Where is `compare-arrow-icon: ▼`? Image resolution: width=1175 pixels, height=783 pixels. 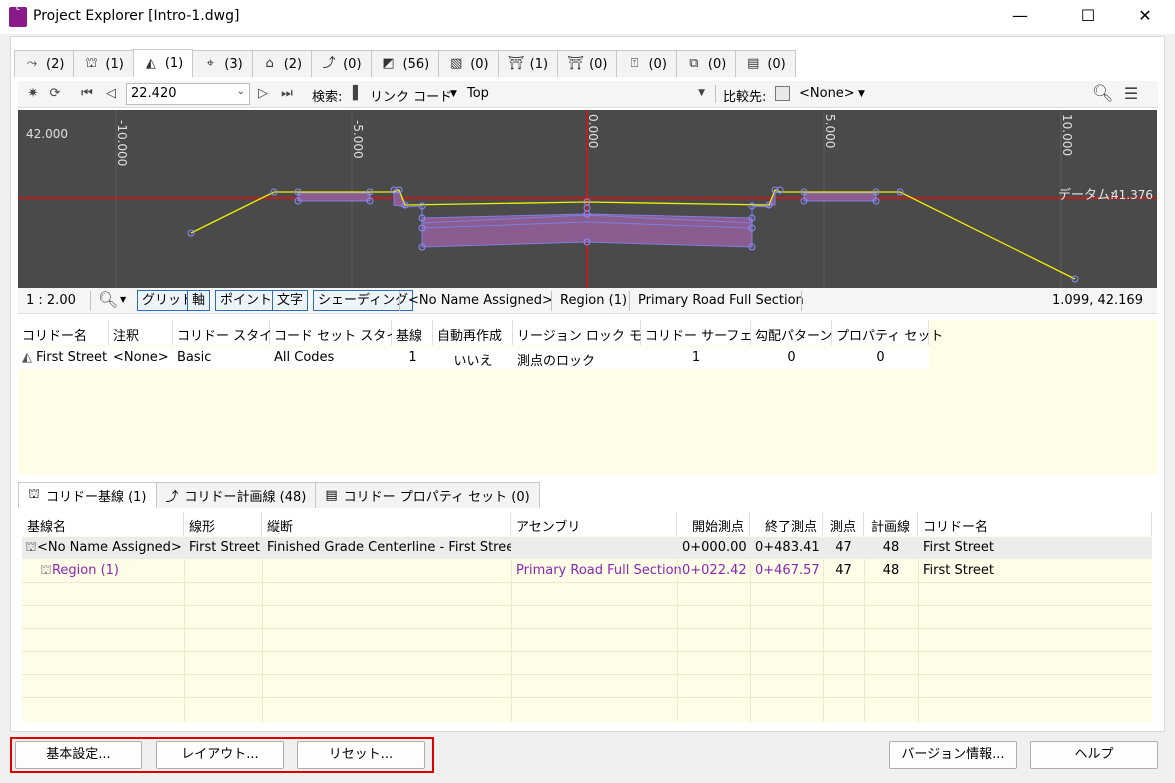 compare-arrow-icon: ▼ is located at coordinates (861, 94).